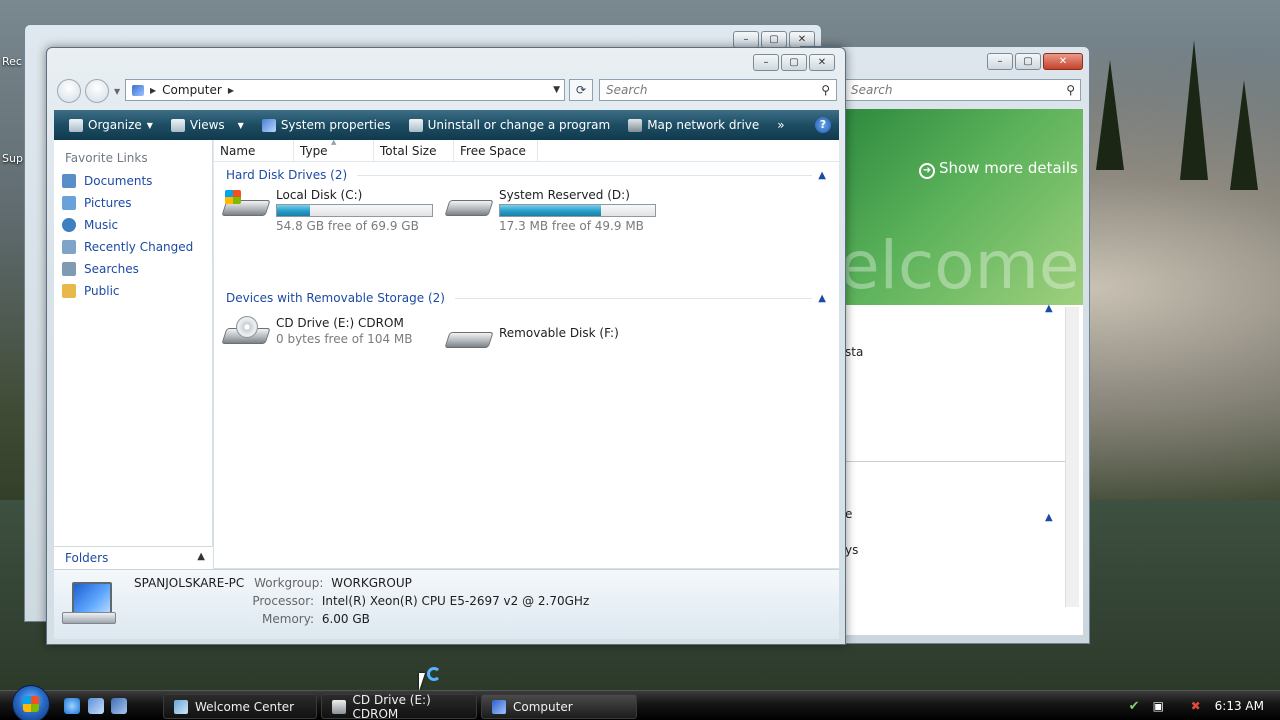 This screenshot has width=1280, height=720. I want to click on notification-area: ✔ ▣ ✖ 6:13 AM, so click(1204, 705).